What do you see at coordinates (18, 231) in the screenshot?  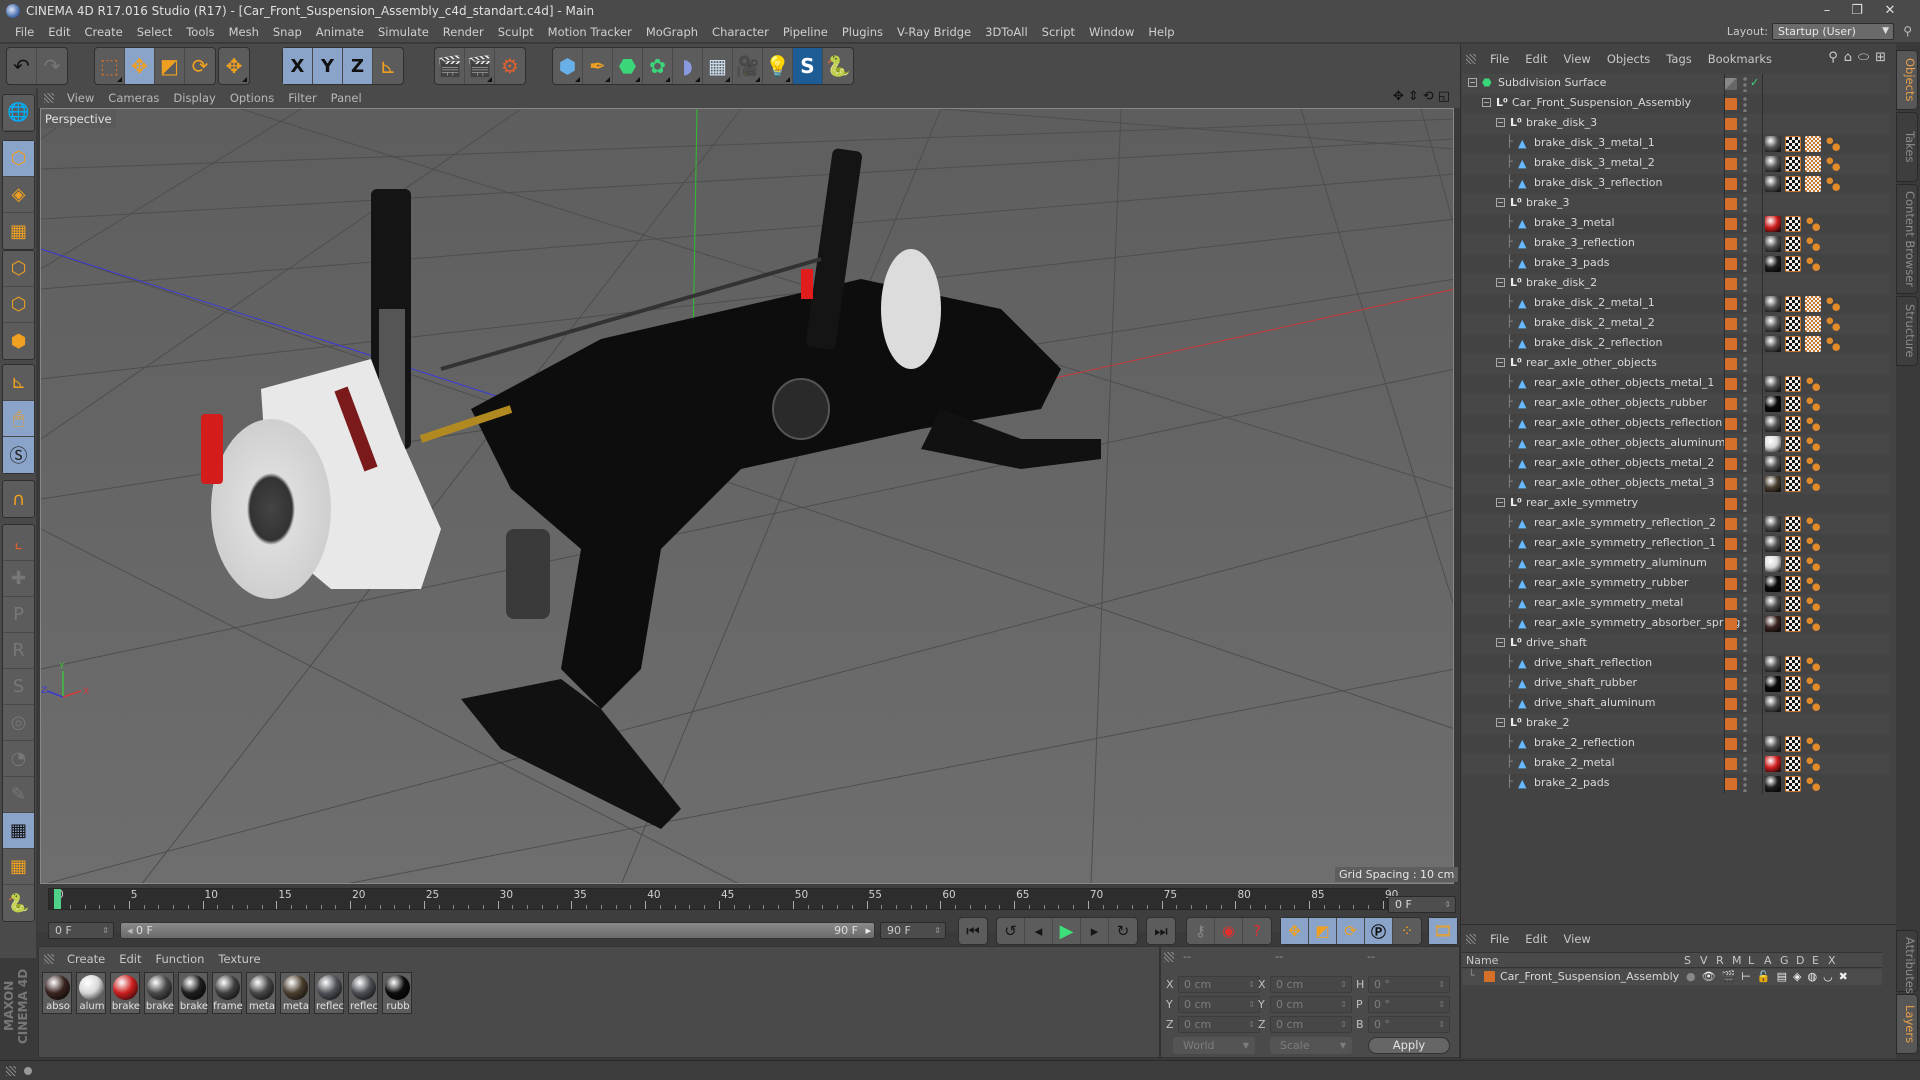 I see `workplane-mode-icon: ▦` at bounding box center [18, 231].